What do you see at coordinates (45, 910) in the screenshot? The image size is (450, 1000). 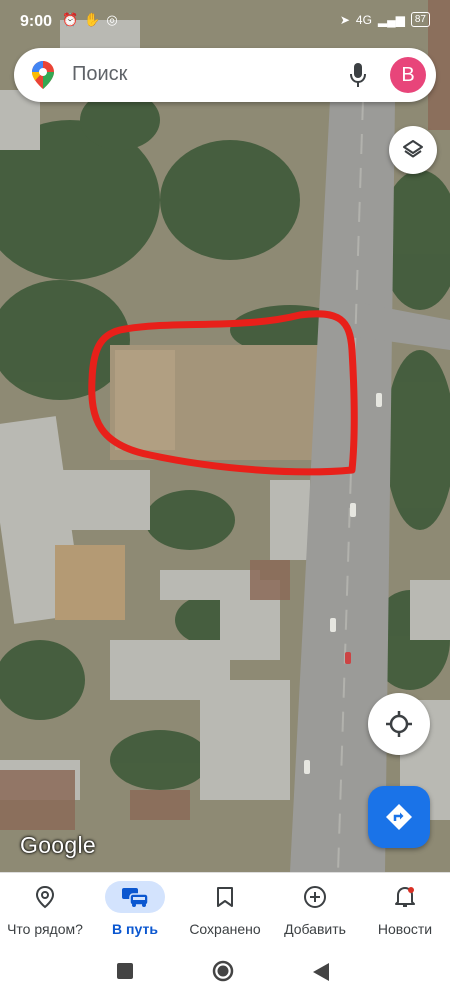 I see `nav-explore: Что рядом?` at bounding box center [45, 910].